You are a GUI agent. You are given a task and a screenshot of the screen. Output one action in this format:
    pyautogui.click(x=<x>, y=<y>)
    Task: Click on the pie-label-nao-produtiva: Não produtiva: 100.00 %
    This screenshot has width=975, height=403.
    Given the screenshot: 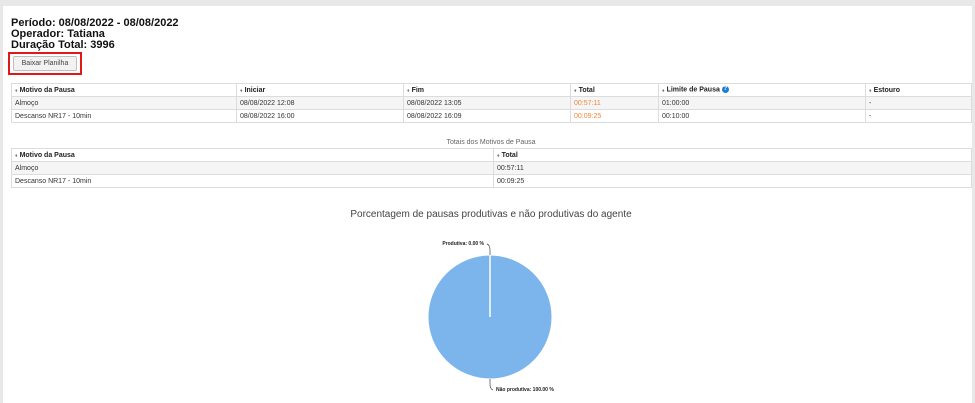 What is the action you would take?
    pyautogui.click(x=525, y=390)
    